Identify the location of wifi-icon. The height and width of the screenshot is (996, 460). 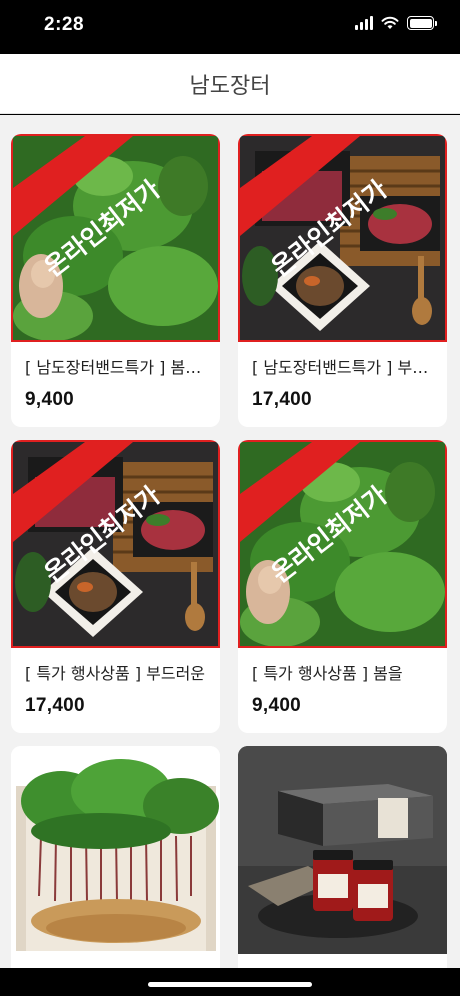
(390, 22).